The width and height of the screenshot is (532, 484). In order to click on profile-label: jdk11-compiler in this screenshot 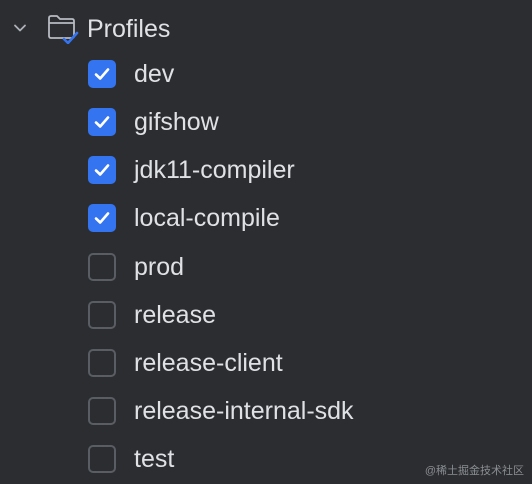, I will do `click(214, 170)`.